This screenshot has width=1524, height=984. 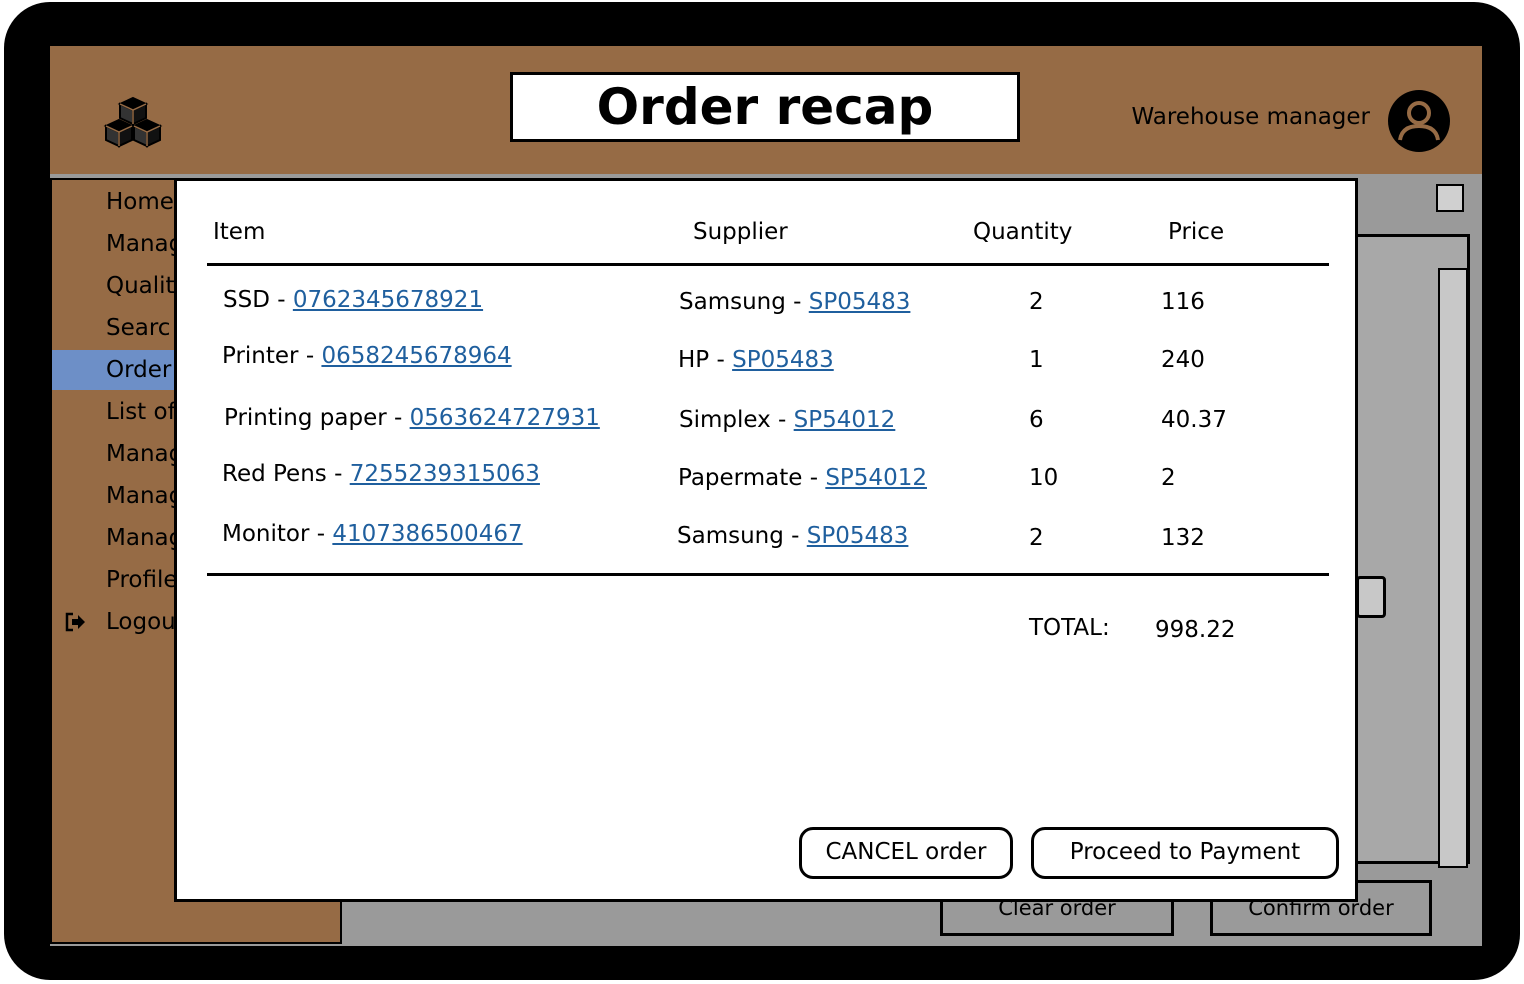 What do you see at coordinates (768, 264) in the screenshot?
I see `header-divider` at bounding box center [768, 264].